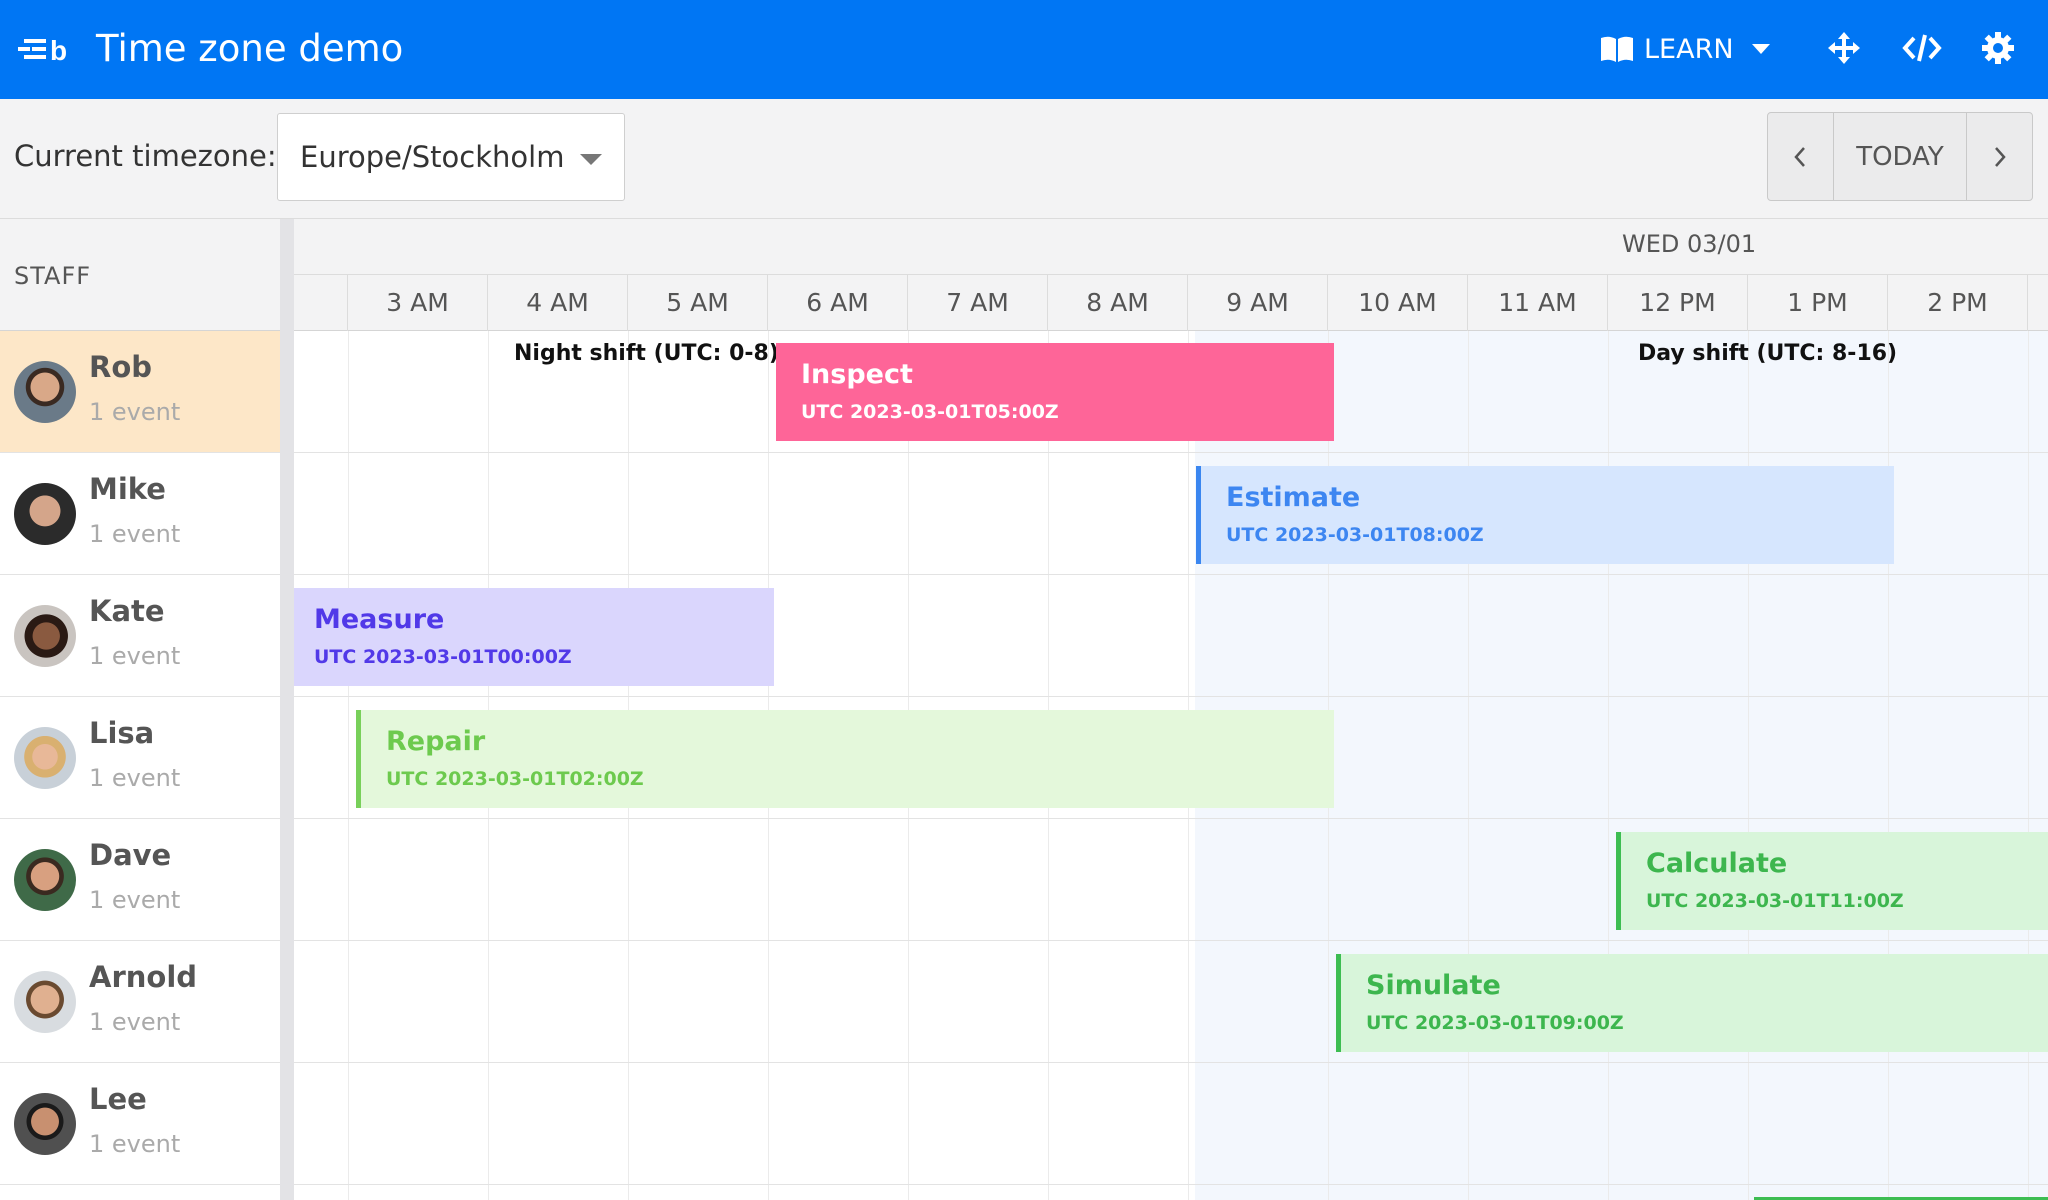  Describe the element at coordinates (140, 1124) in the screenshot. I see `staff-row-lee: Lee 1 event` at that location.